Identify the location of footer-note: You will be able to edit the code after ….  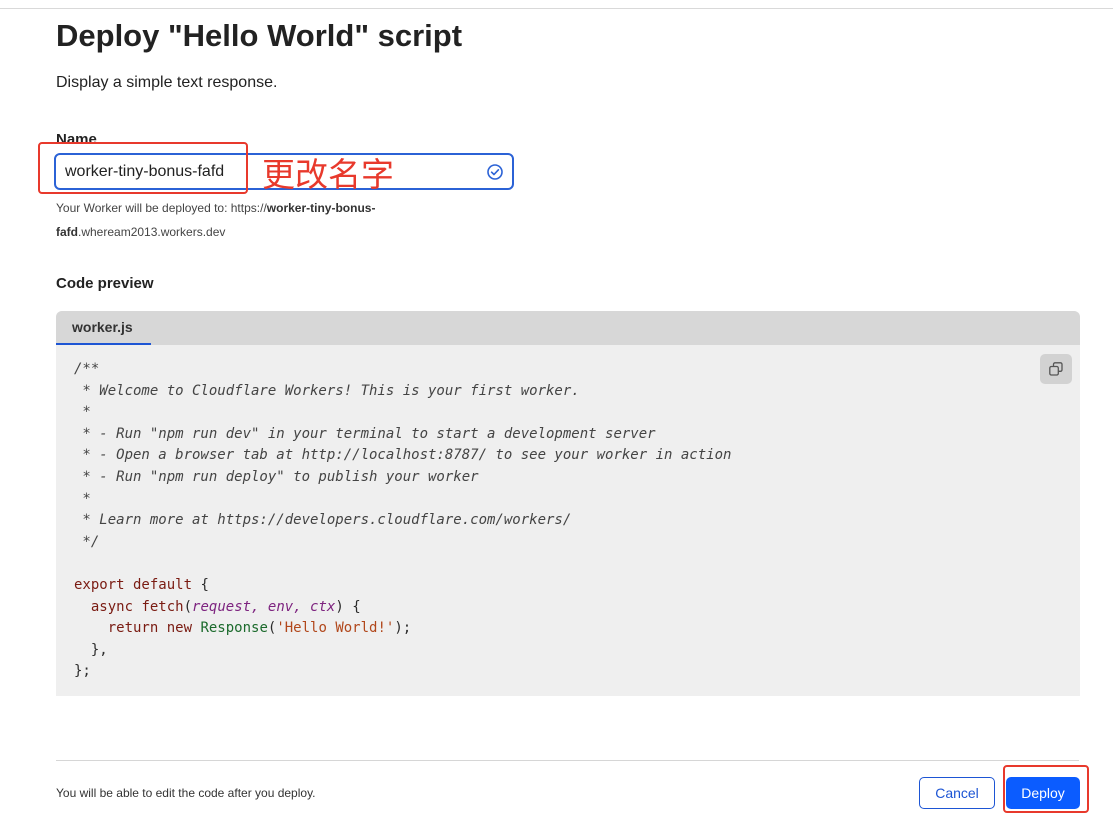
(186, 793).